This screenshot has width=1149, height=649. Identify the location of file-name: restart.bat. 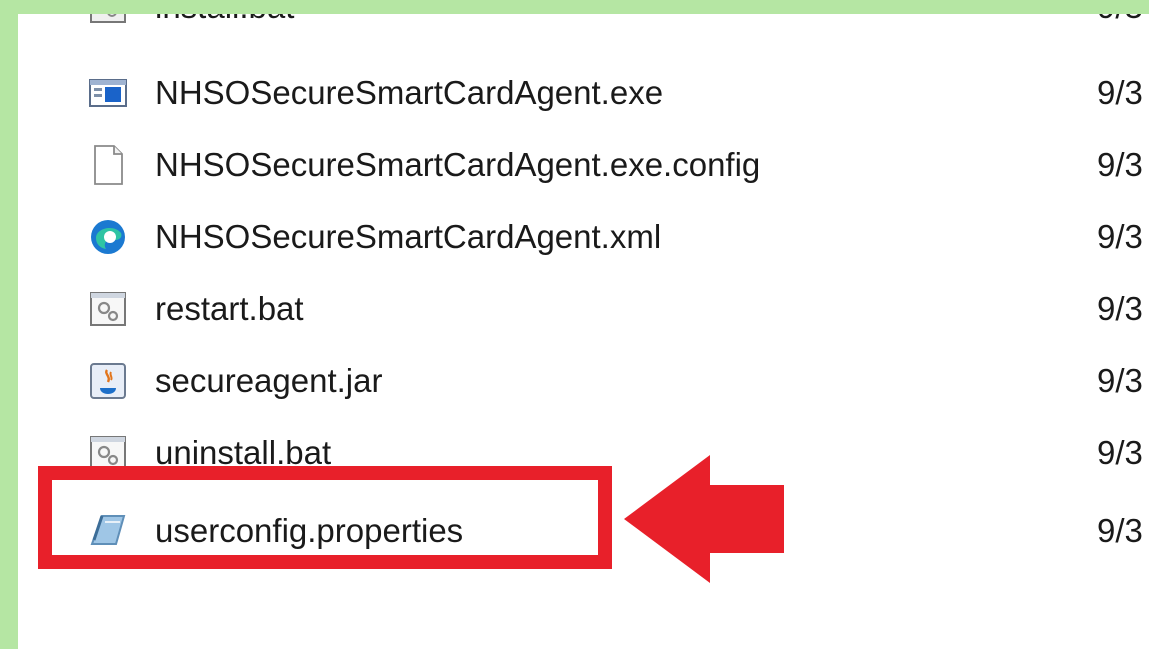
(229, 308).